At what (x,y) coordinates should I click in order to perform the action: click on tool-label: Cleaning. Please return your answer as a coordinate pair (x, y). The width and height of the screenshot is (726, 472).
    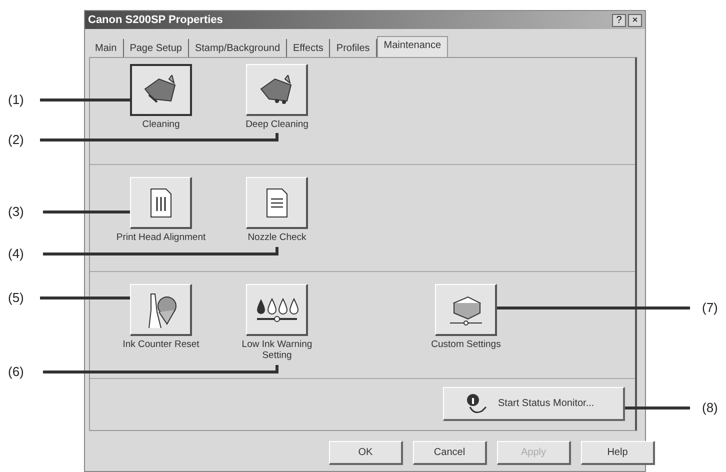
    Looking at the image, I should click on (161, 125).